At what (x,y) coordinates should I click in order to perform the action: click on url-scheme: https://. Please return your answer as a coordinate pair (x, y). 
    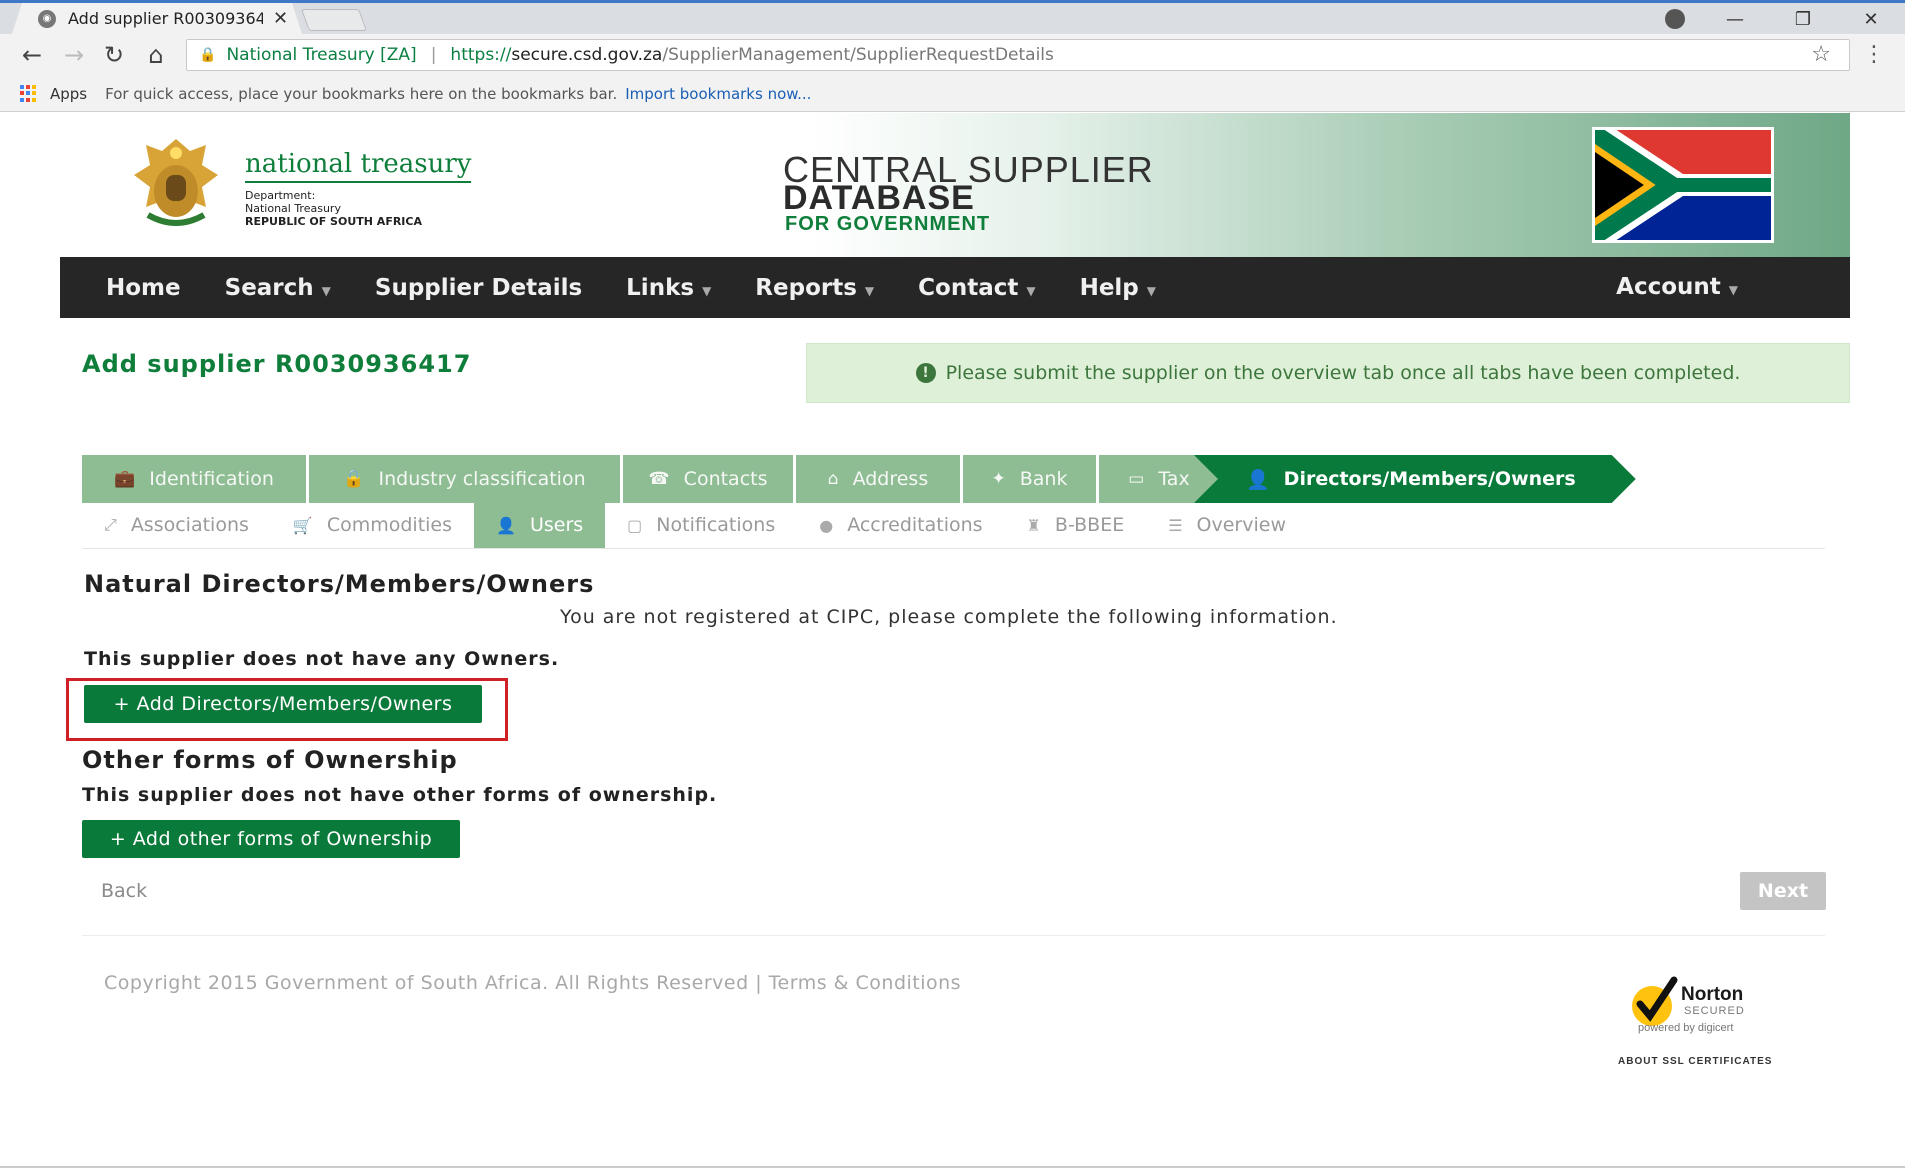
    Looking at the image, I should click on (481, 55).